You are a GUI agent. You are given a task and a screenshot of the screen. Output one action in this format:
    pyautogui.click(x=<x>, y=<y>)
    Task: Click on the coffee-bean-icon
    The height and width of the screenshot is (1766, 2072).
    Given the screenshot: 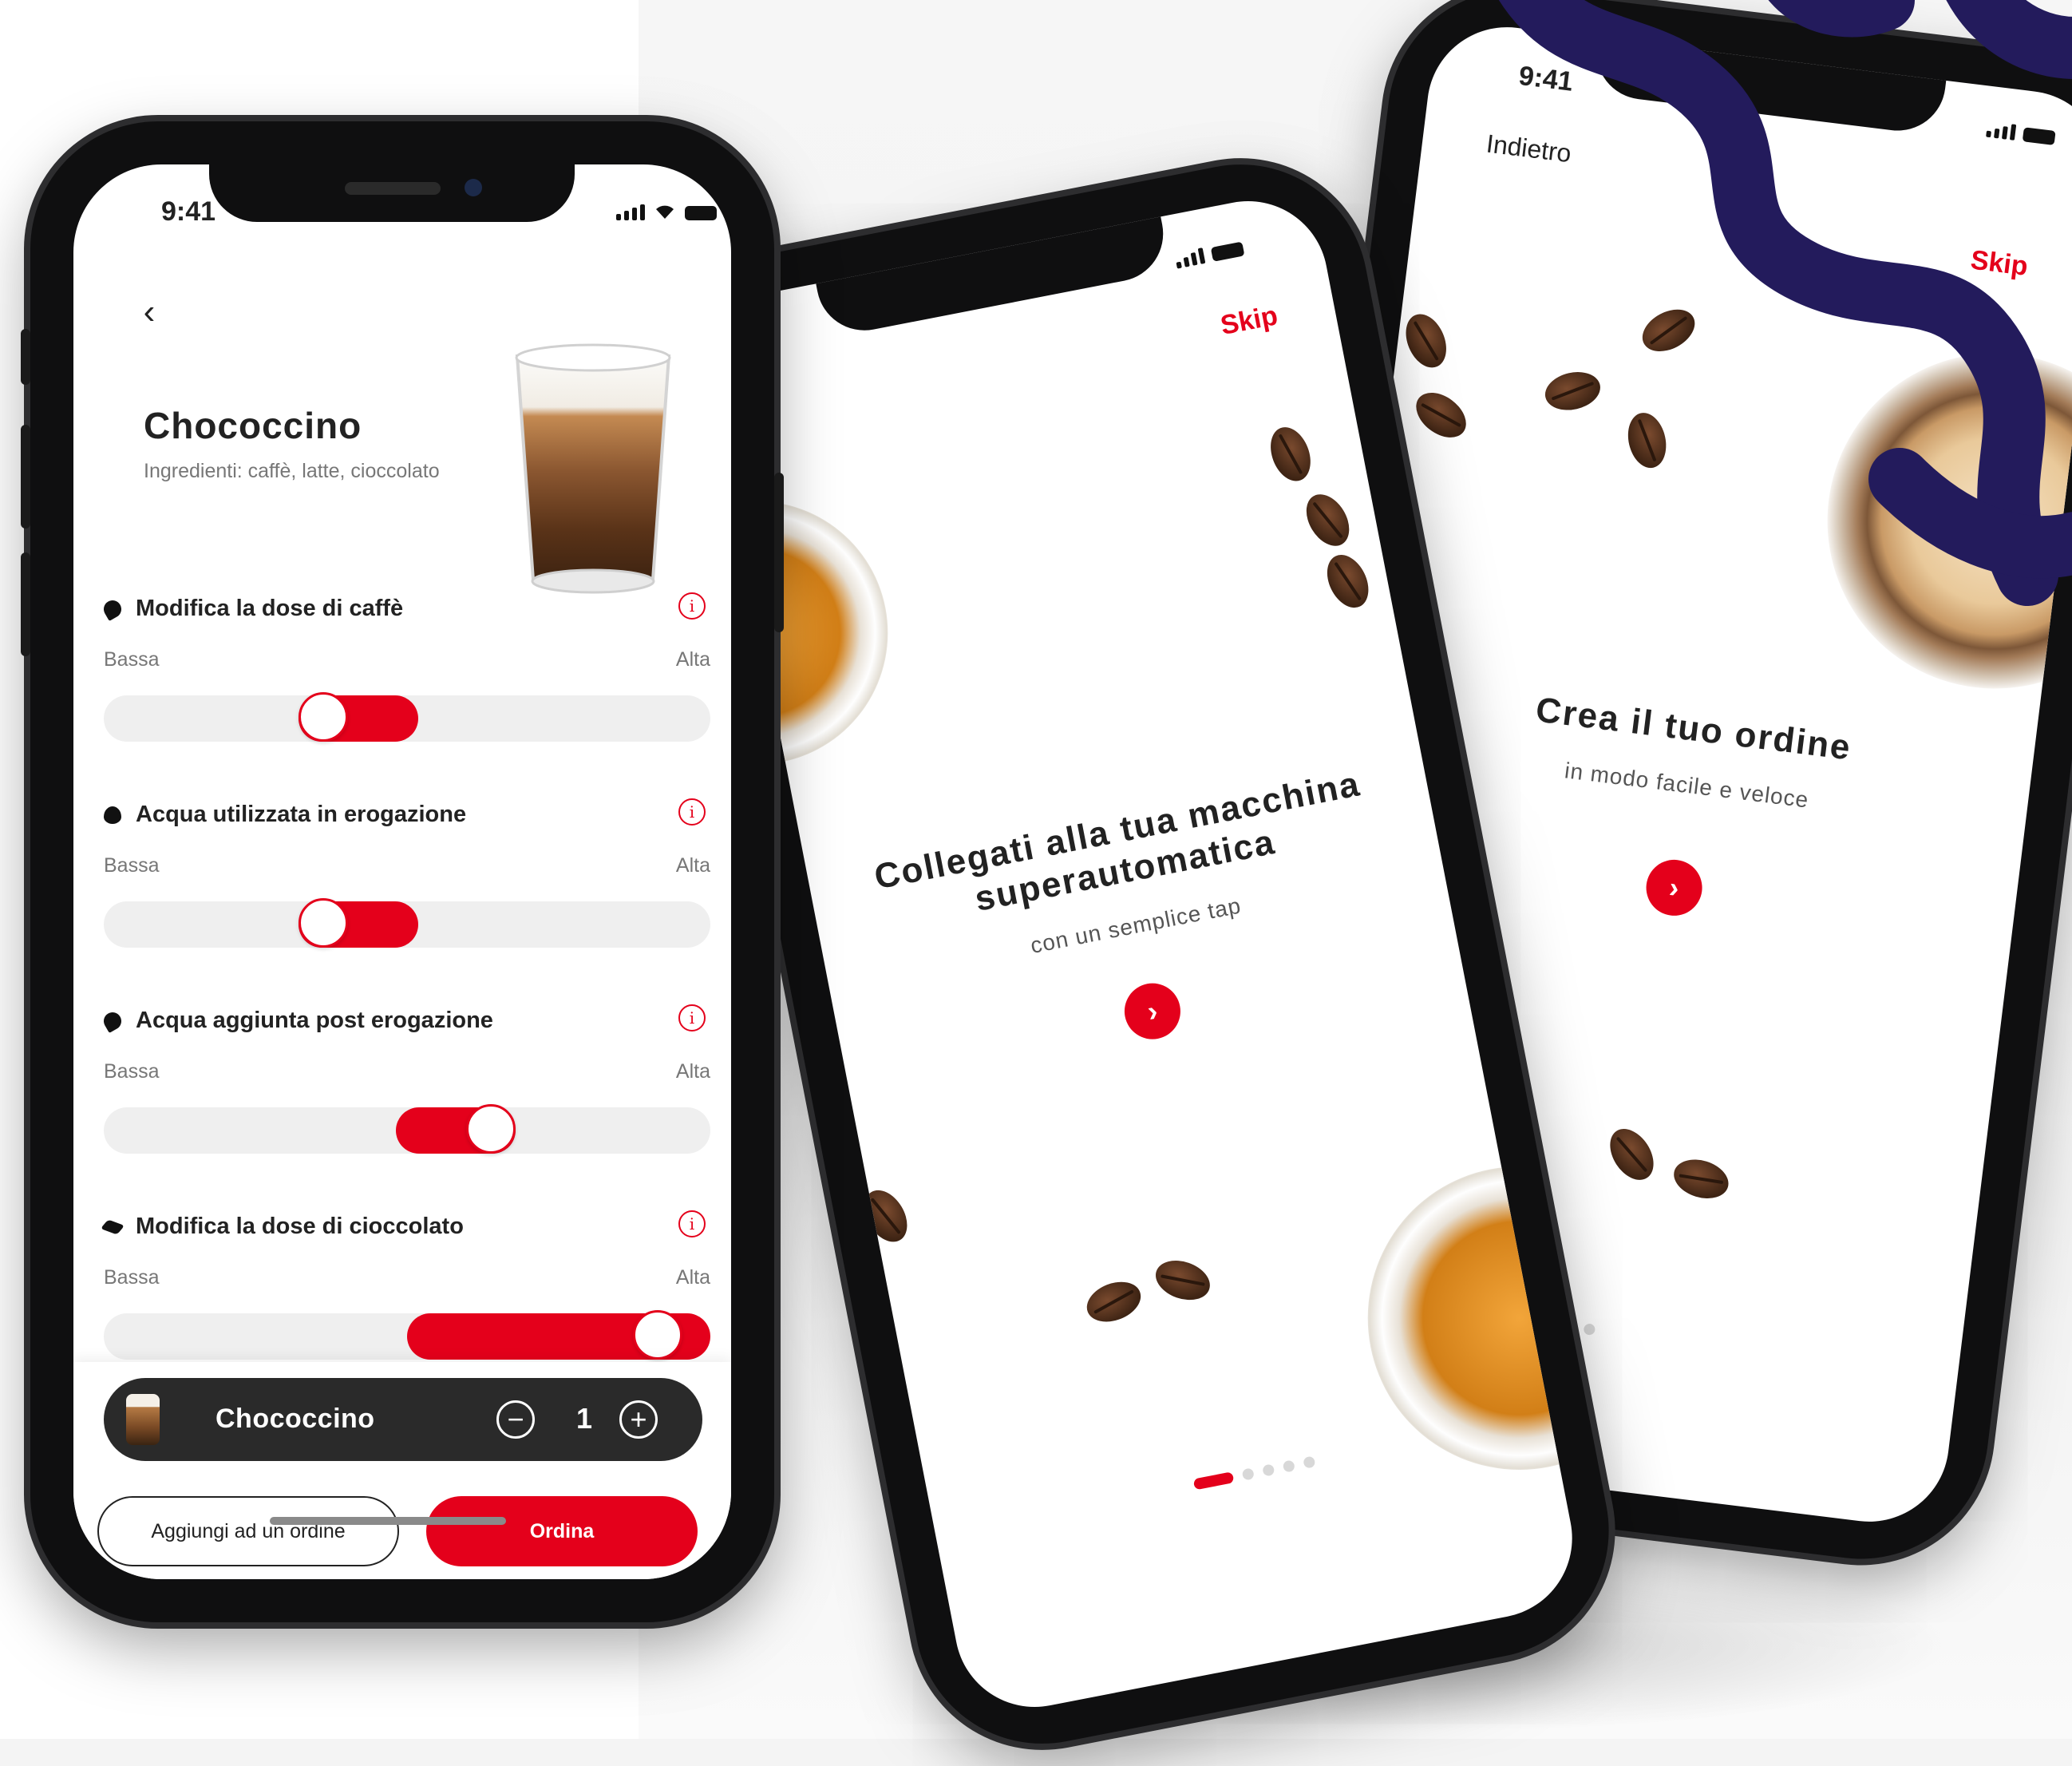 What is the action you would take?
    pyautogui.click(x=113, y=608)
    